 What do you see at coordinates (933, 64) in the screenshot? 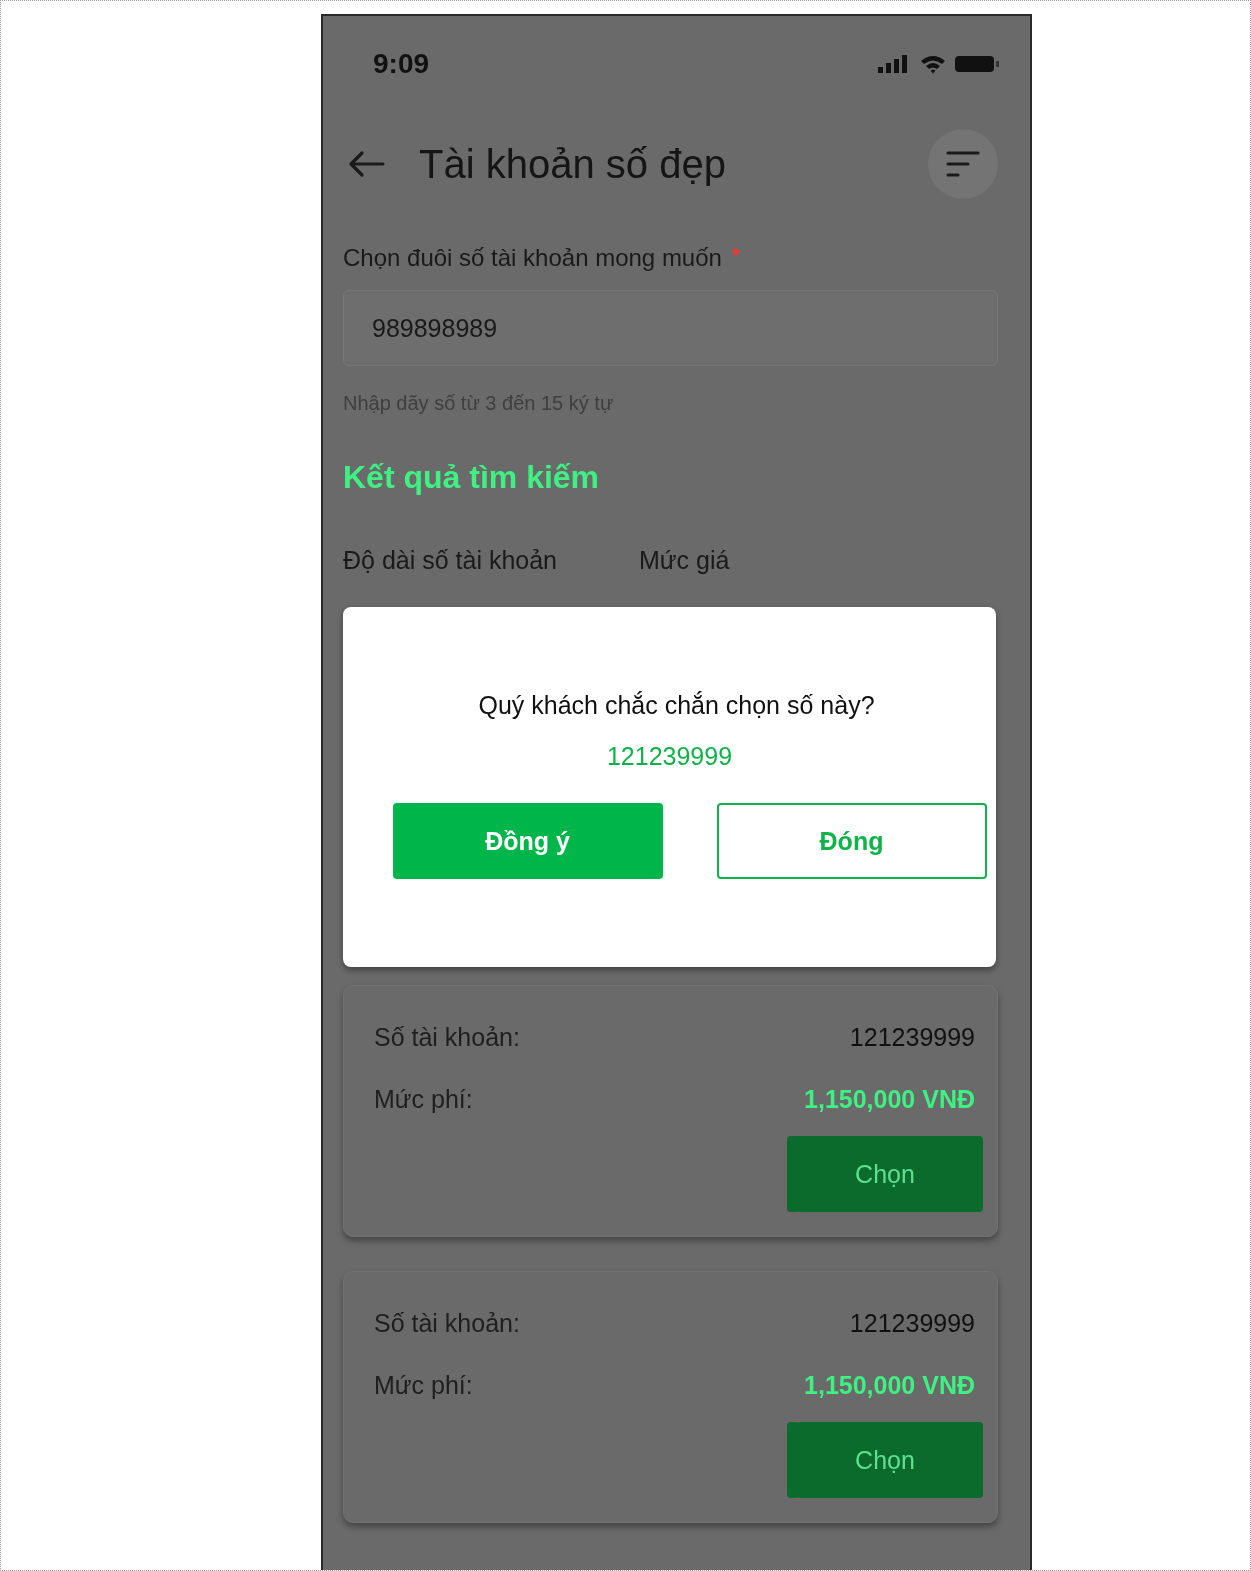
I see `wifi-icon` at bounding box center [933, 64].